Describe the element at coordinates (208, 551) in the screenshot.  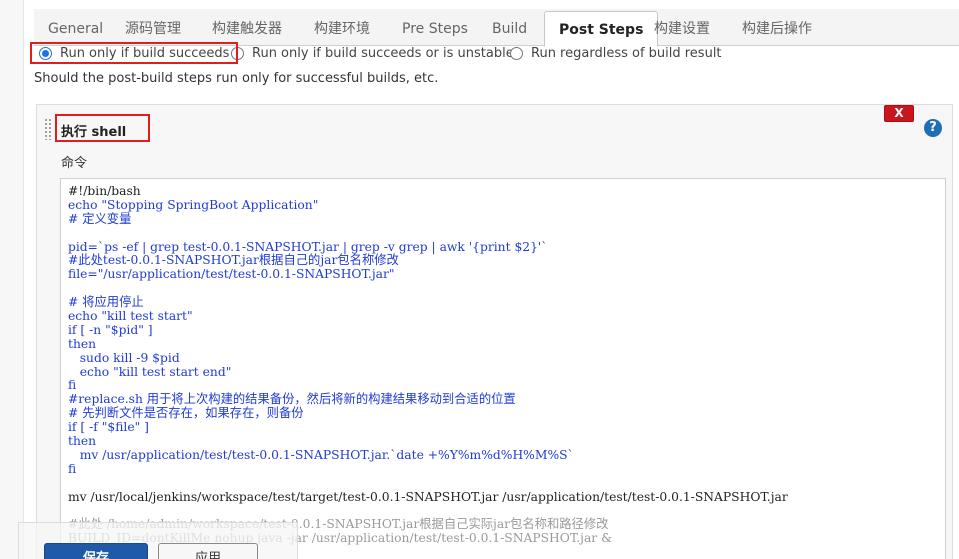
I see `apply-button: 应用` at that location.